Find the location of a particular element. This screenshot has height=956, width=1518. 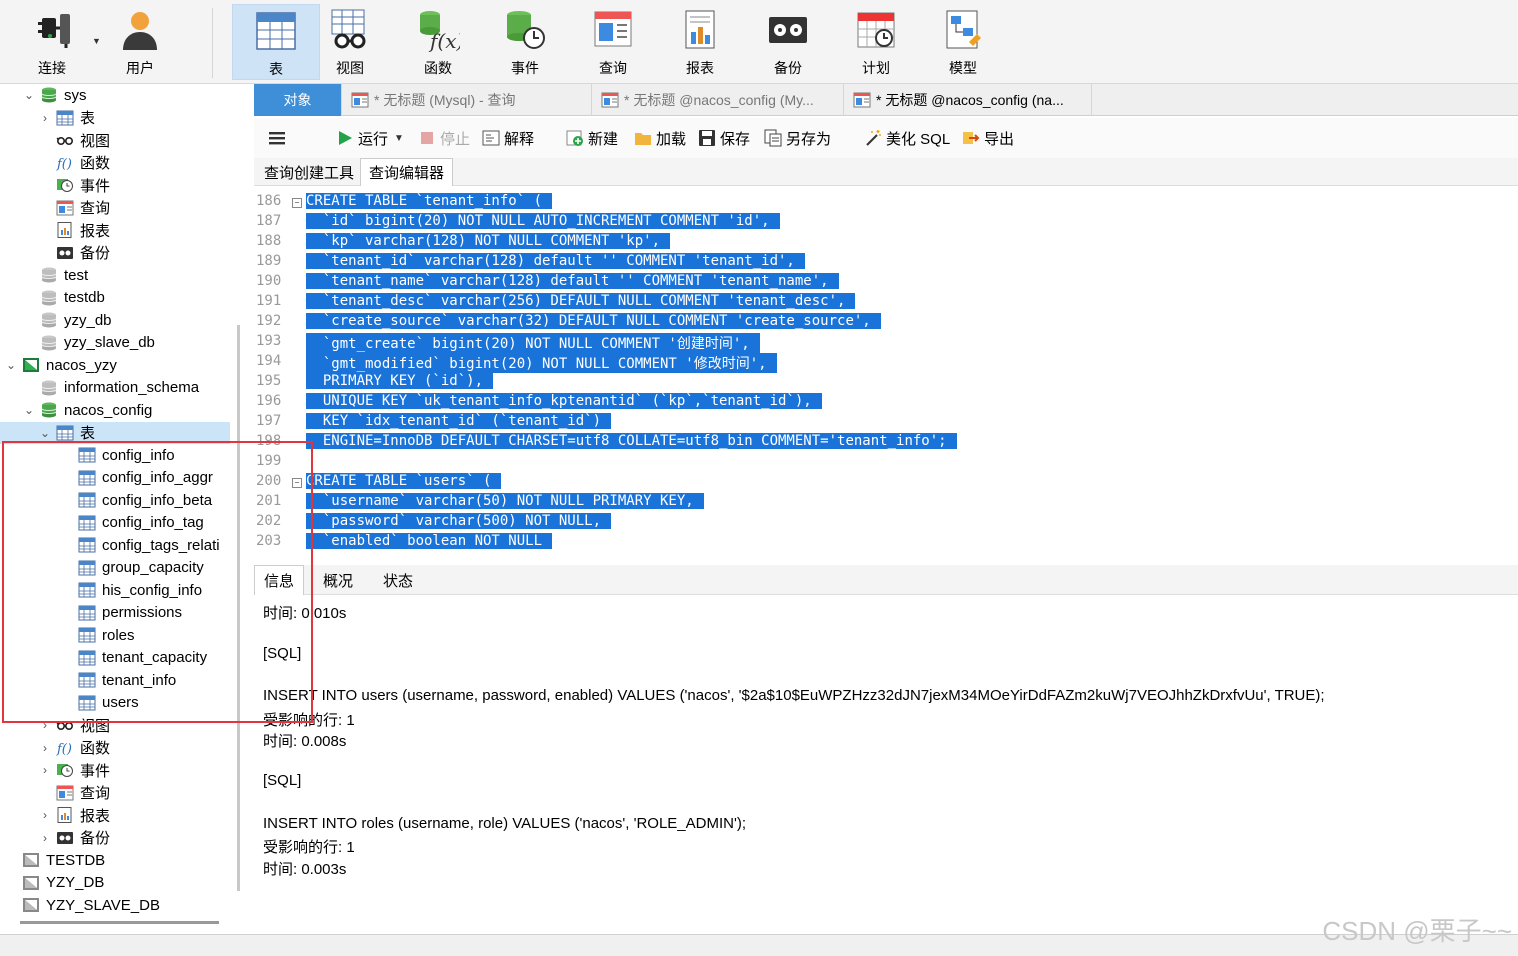

tree-node: ⌄ sys is located at coordinates (115, 95).